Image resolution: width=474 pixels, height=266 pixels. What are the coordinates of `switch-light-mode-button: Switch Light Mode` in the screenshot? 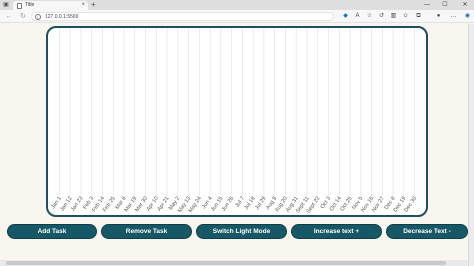 It's located at (241, 231).